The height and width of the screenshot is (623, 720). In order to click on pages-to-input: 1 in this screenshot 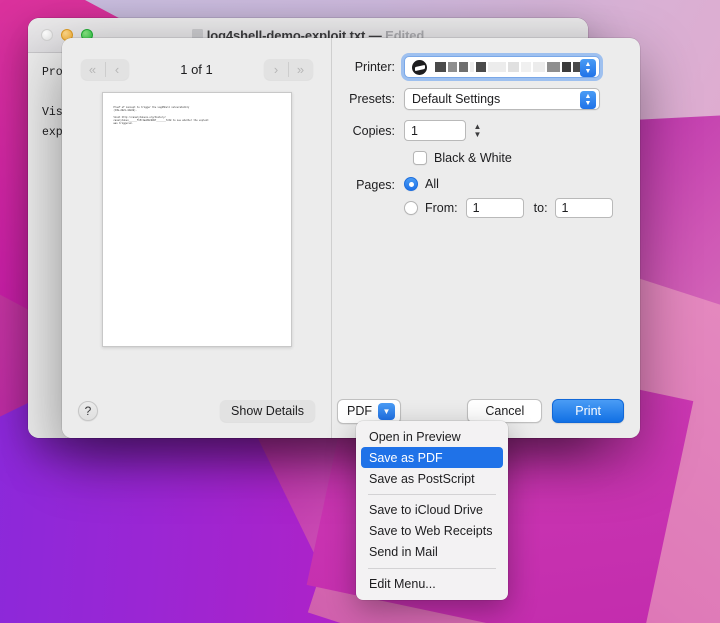, I will do `click(583, 208)`.